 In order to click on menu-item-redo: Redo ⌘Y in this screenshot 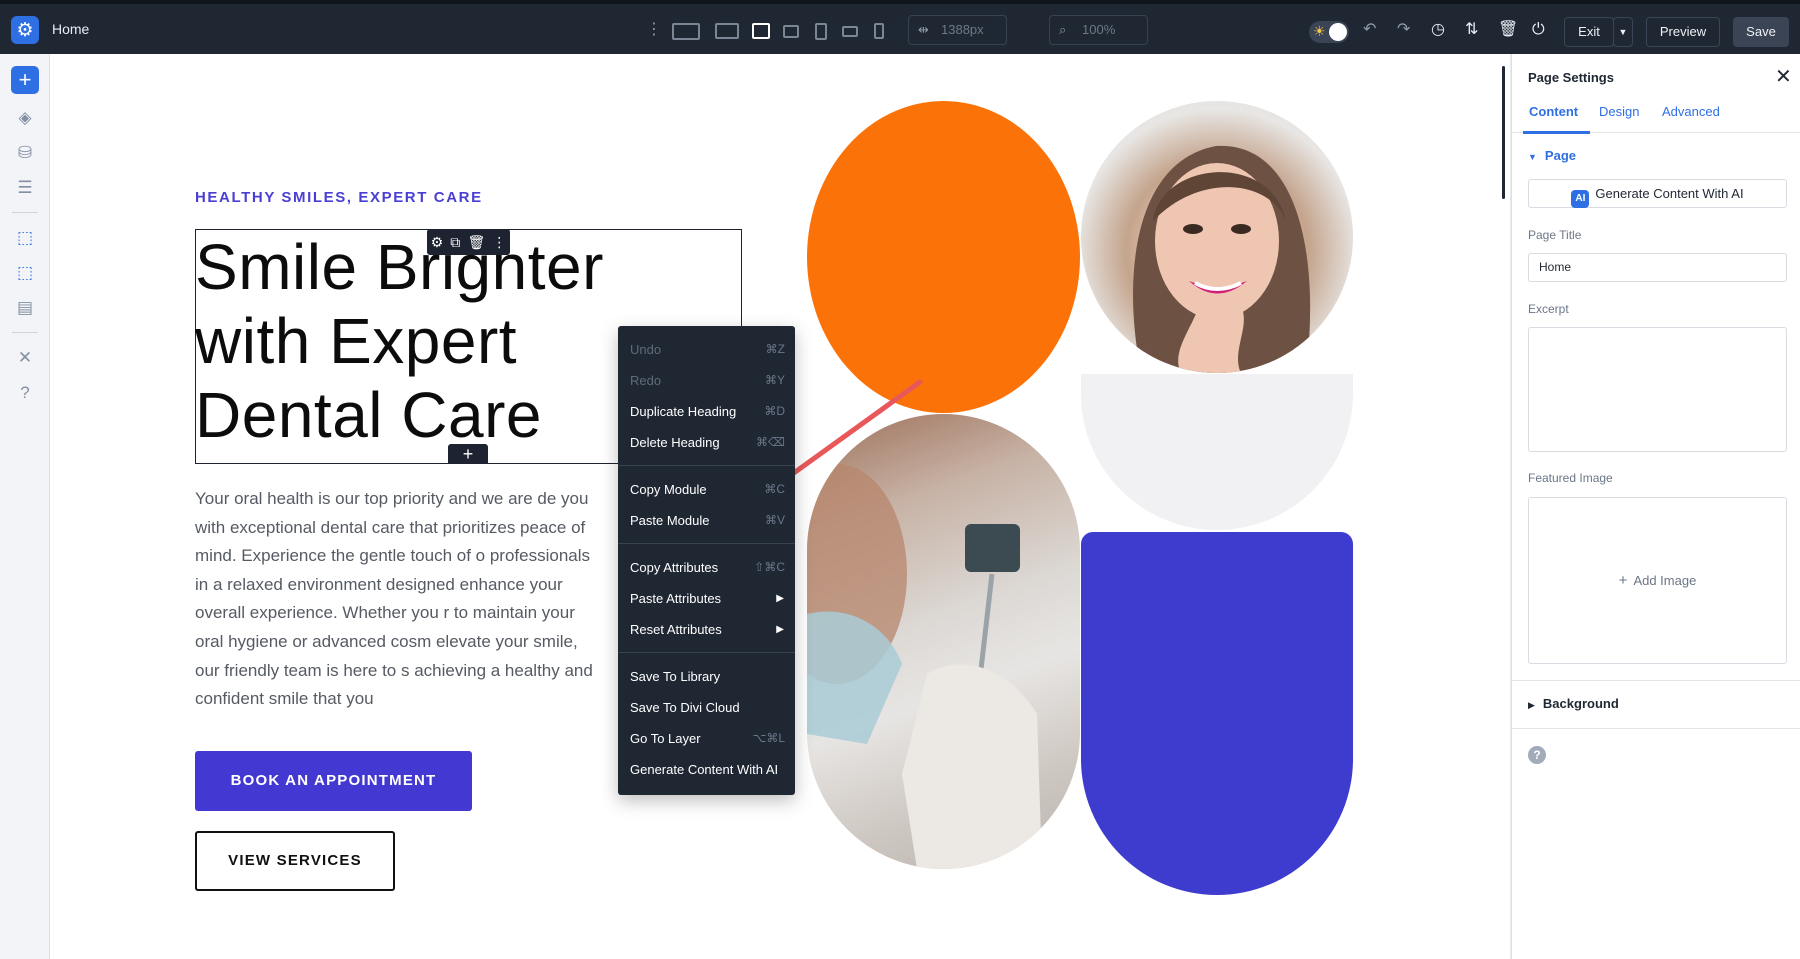, I will do `click(706, 380)`.